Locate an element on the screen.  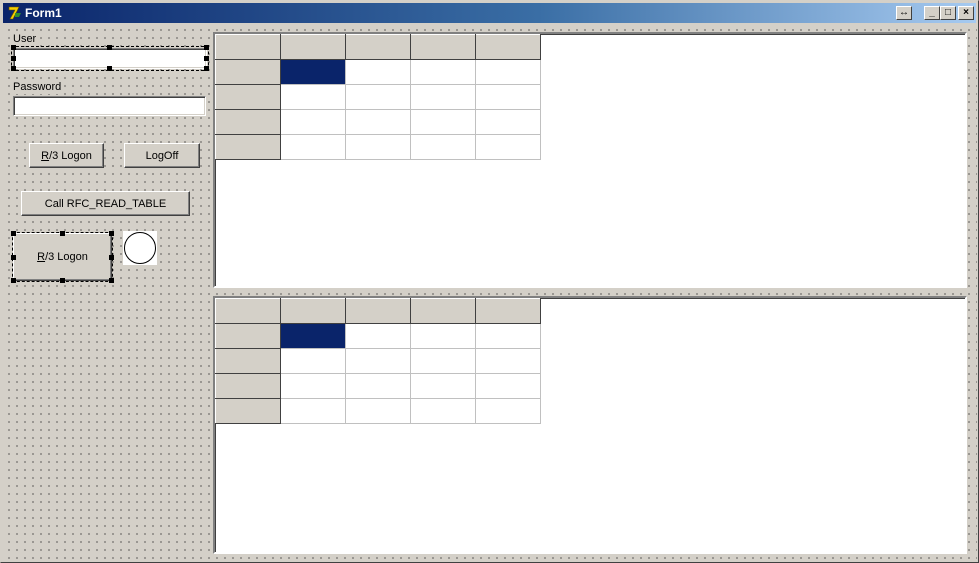
close-button: × is located at coordinates (966, 13).